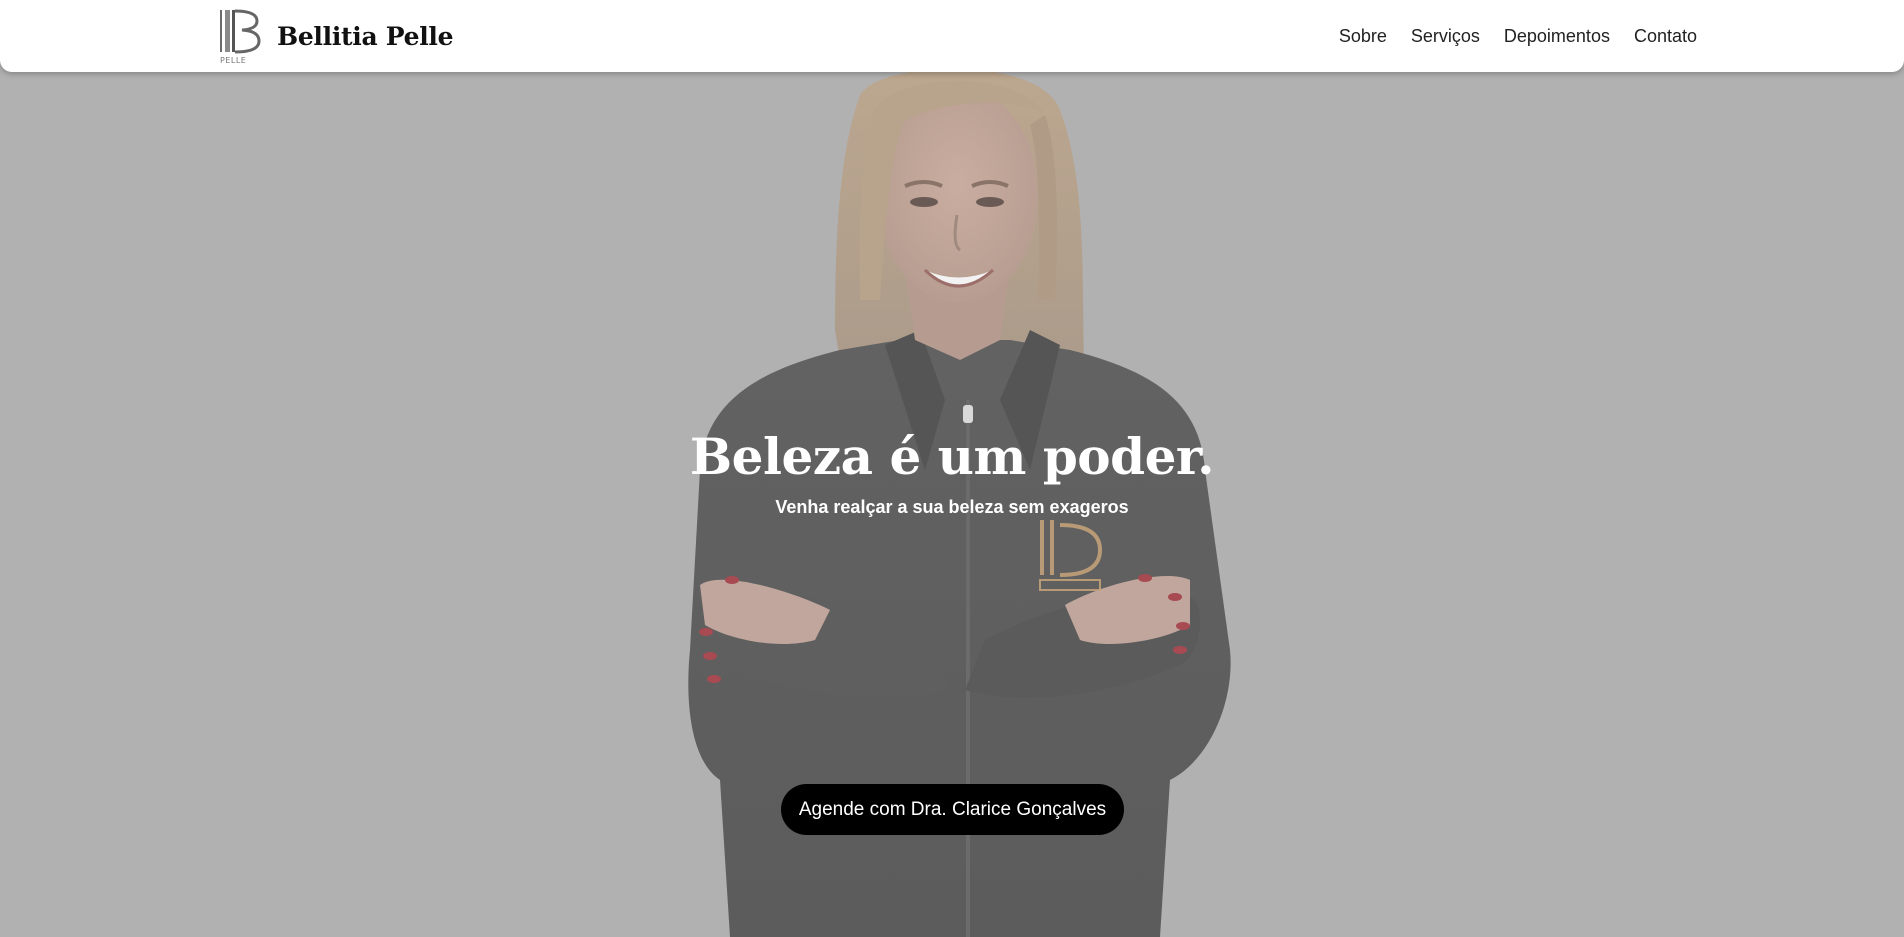 This screenshot has width=1904, height=937. What do you see at coordinates (952, 456) in the screenshot?
I see `hero-title: Beleza é um poder.` at bounding box center [952, 456].